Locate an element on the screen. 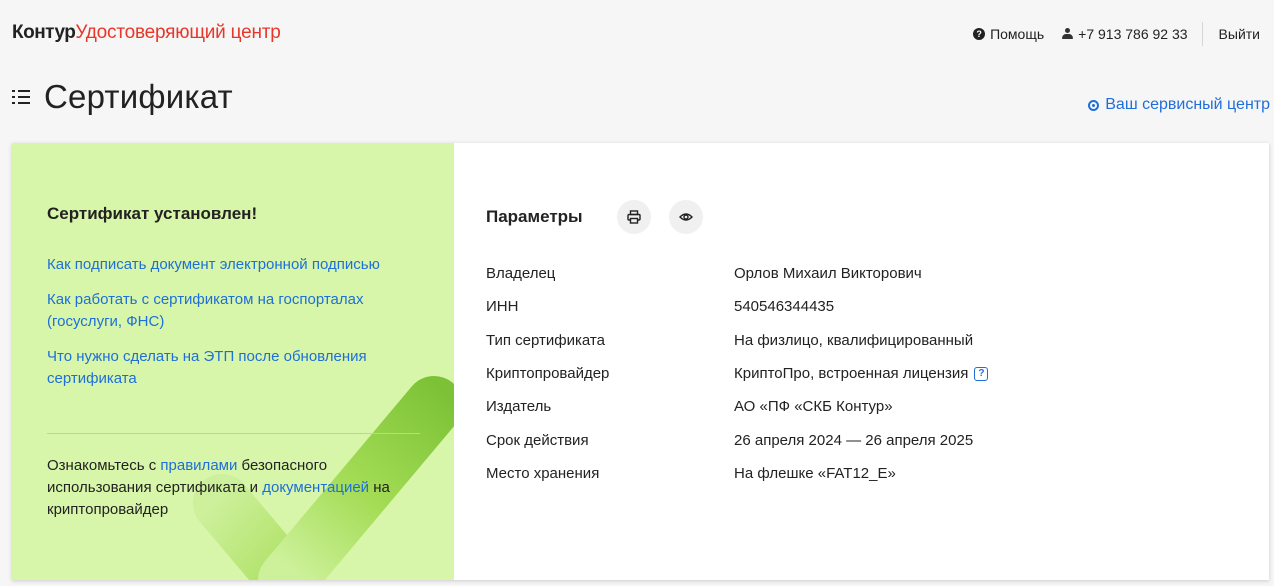 The image size is (1274, 586). params-title: Параметры is located at coordinates (534, 216).